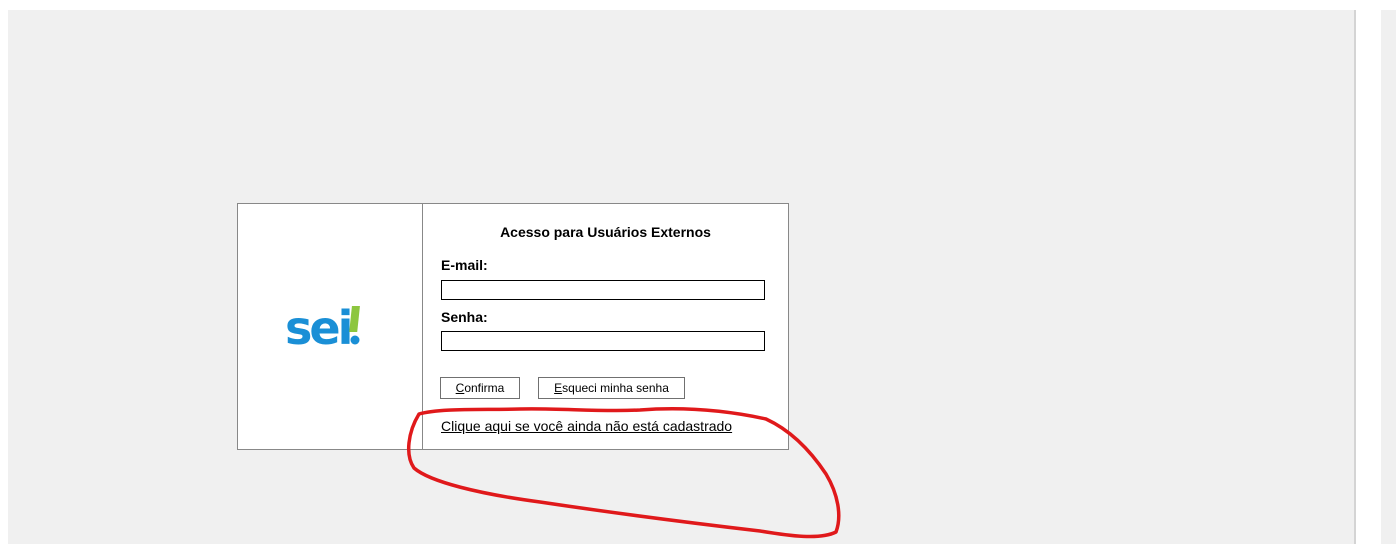  I want to click on sei-logo: sei, so click(322, 328).